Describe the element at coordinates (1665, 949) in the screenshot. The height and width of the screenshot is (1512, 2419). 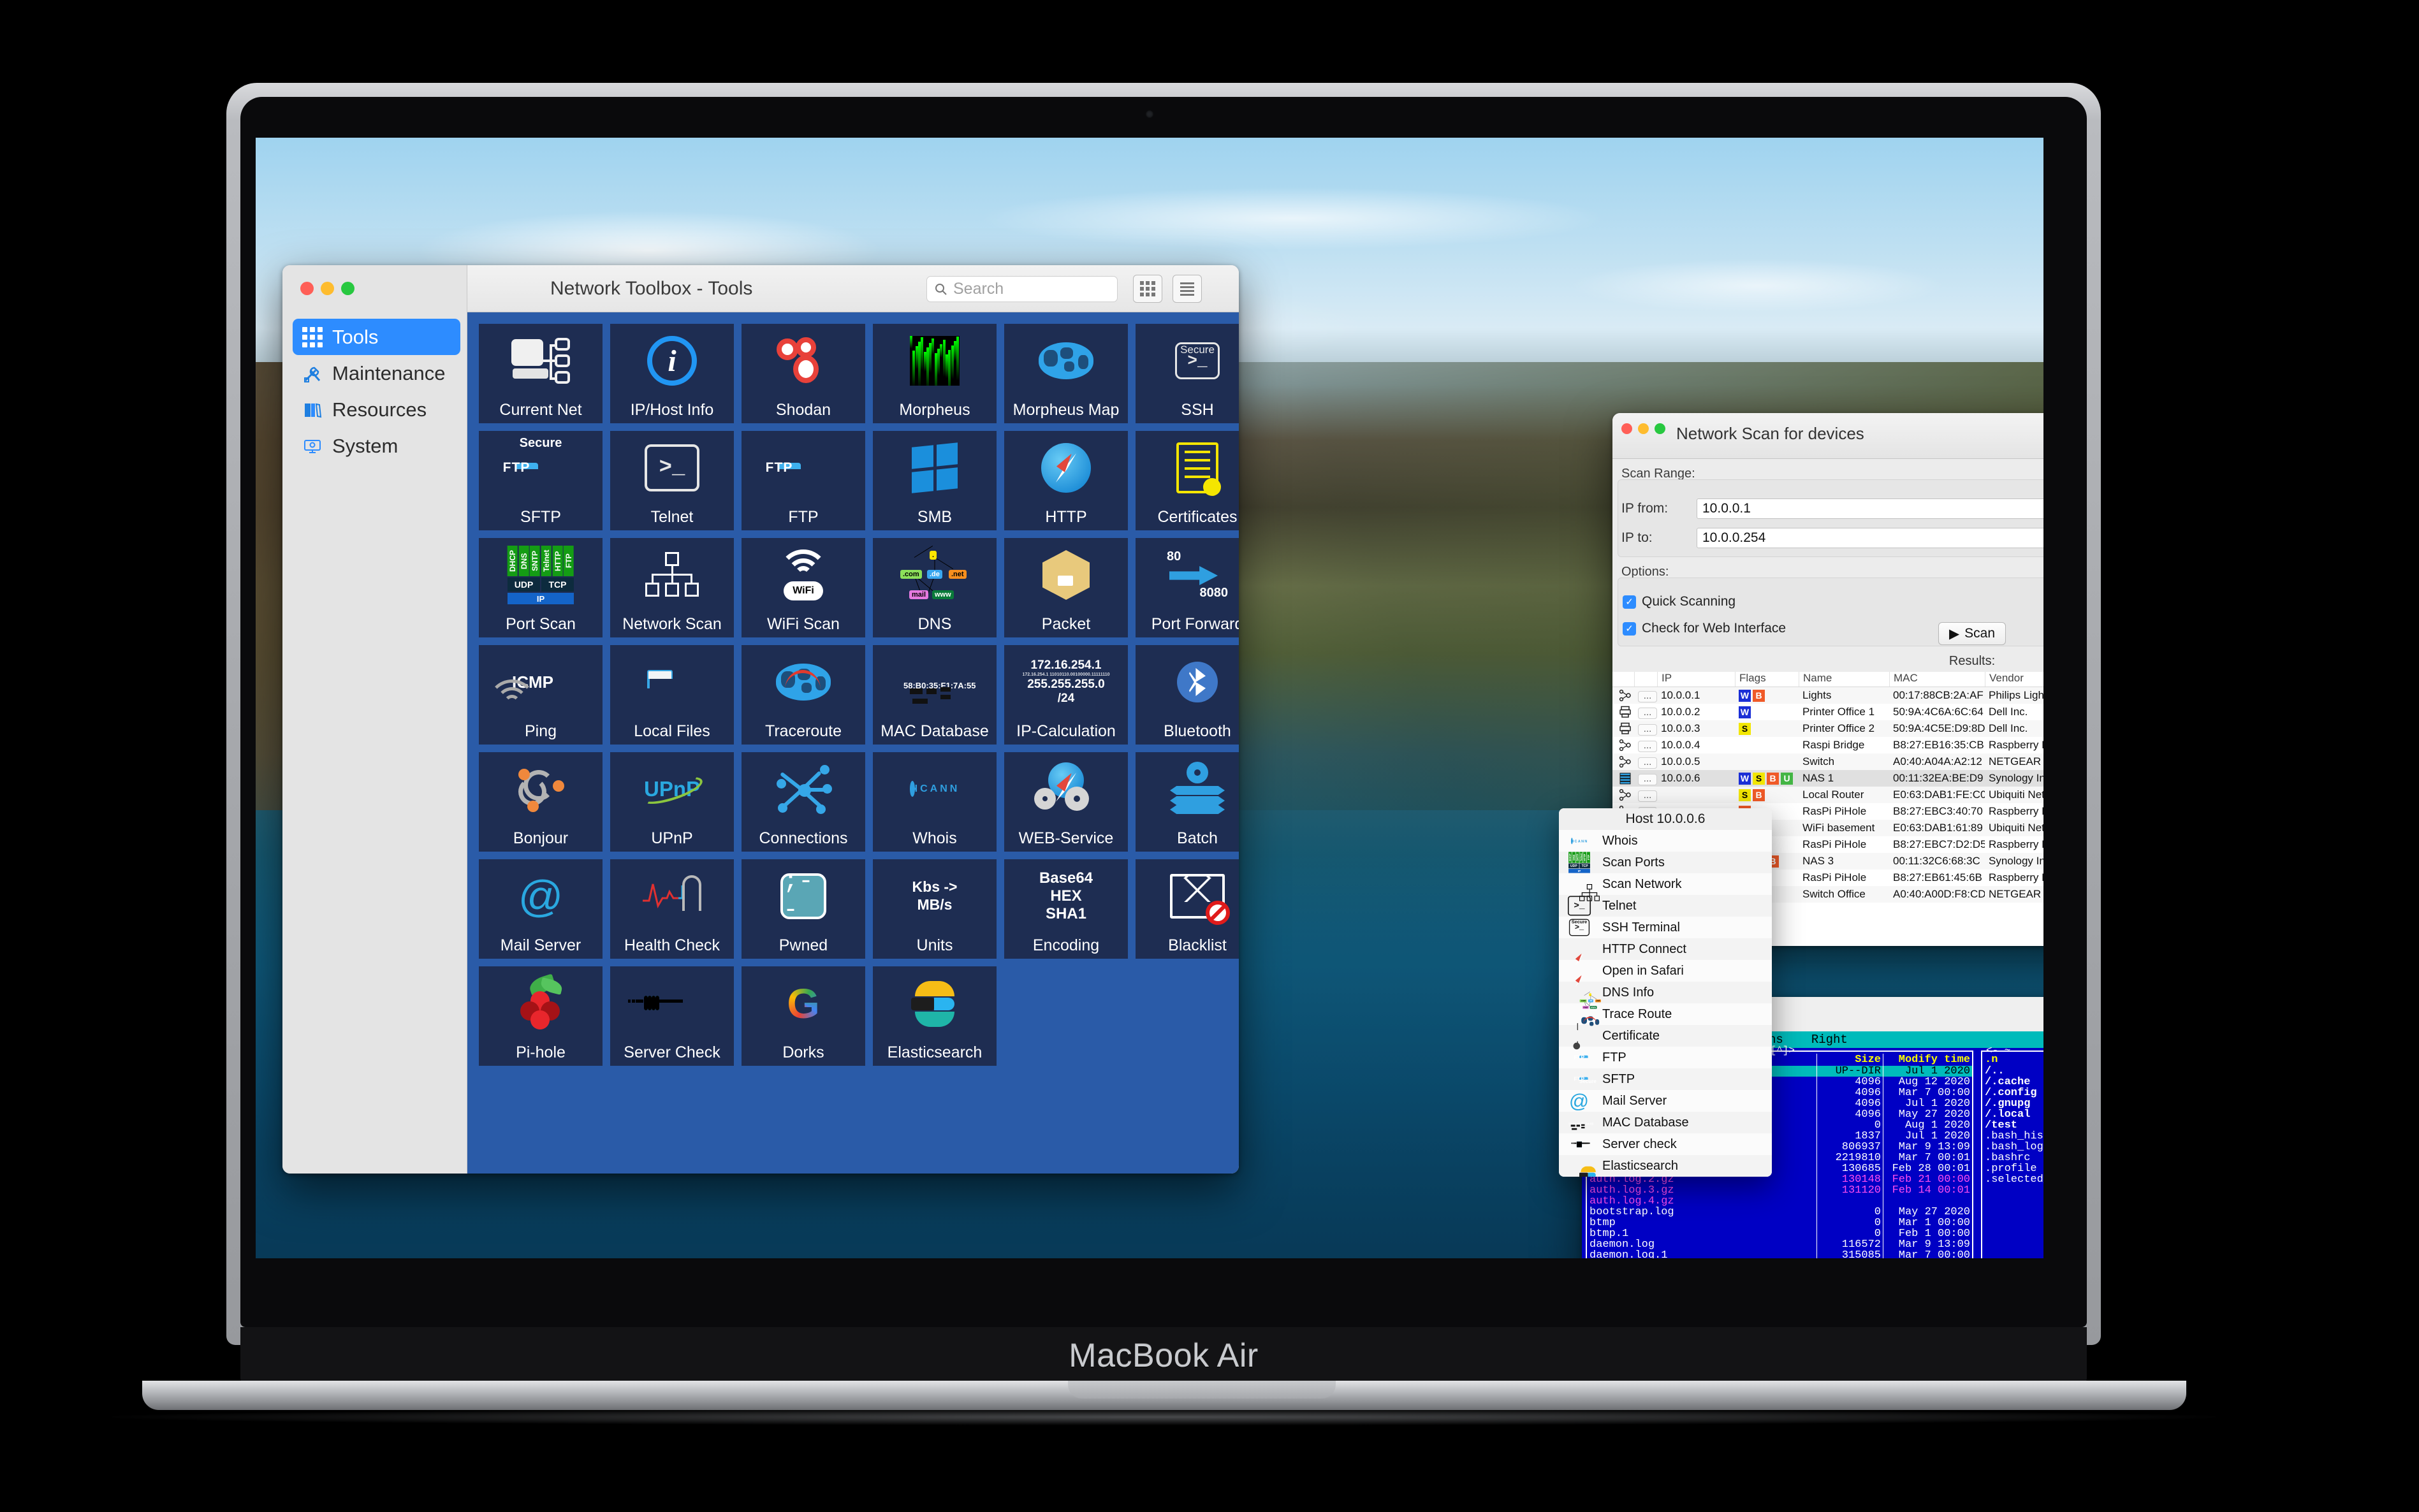
I see `context-menu-item-http-connect: HTTP Connect` at that location.